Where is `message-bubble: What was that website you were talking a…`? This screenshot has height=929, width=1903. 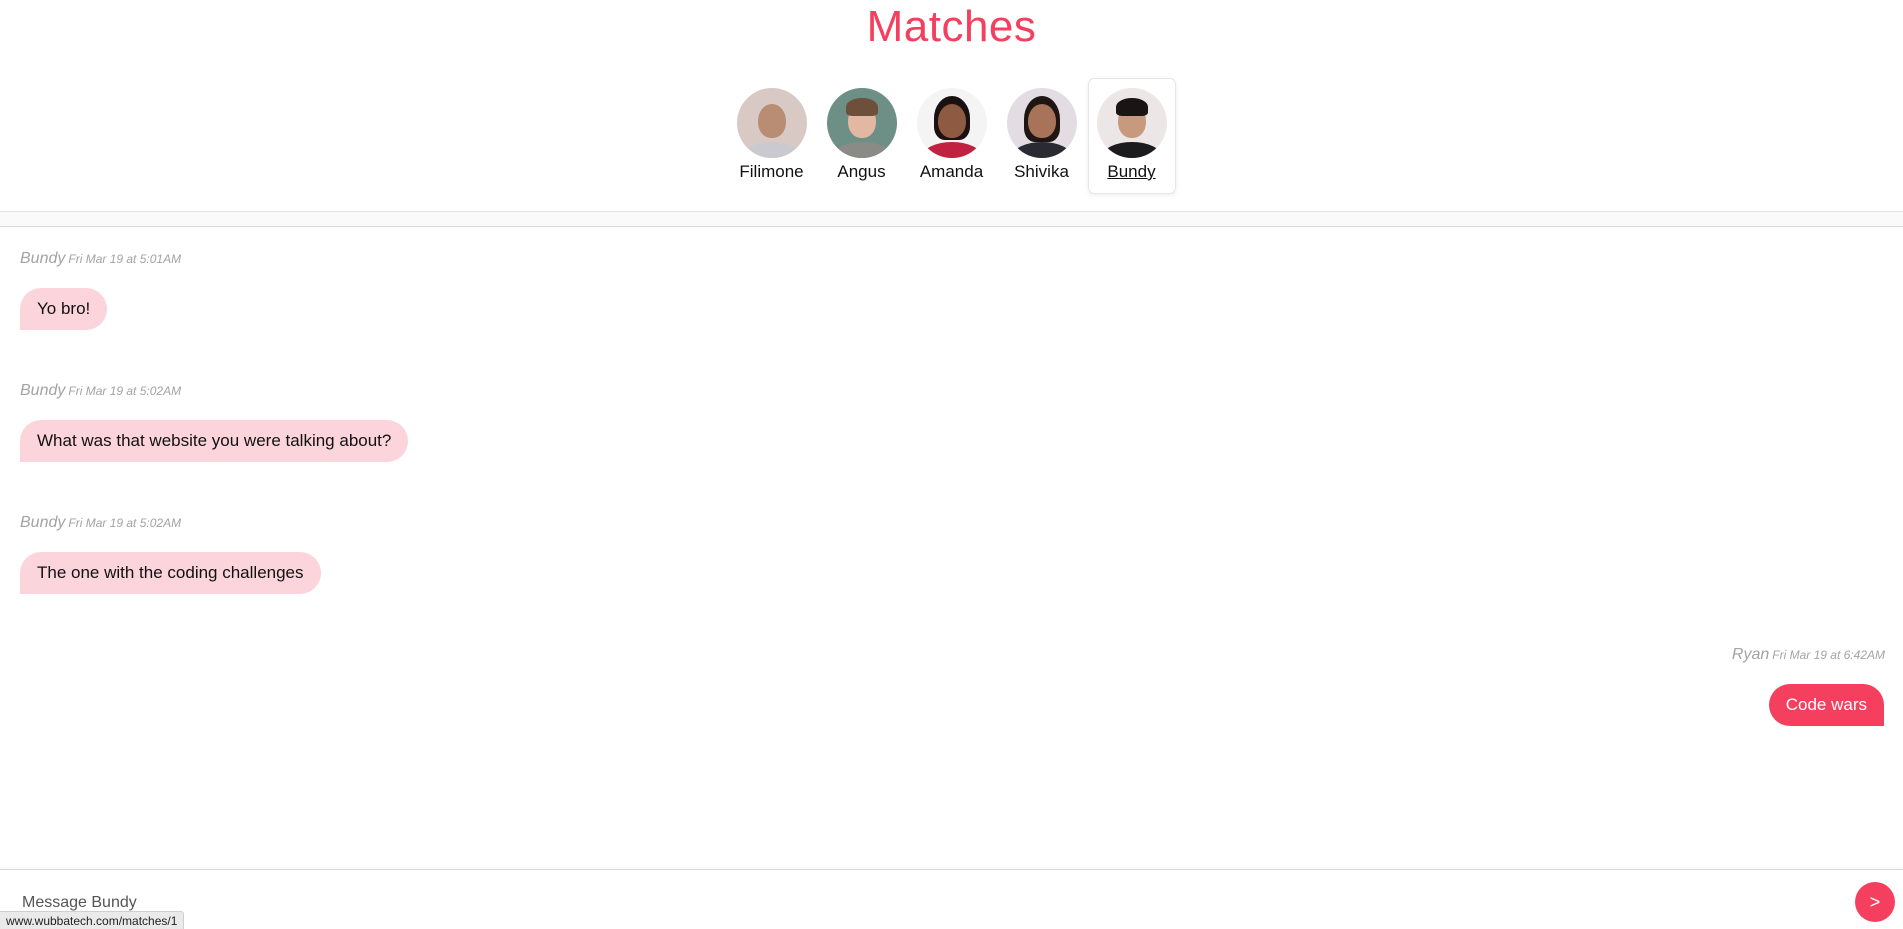 message-bubble: What was that website you were talking a… is located at coordinates (214, 441).